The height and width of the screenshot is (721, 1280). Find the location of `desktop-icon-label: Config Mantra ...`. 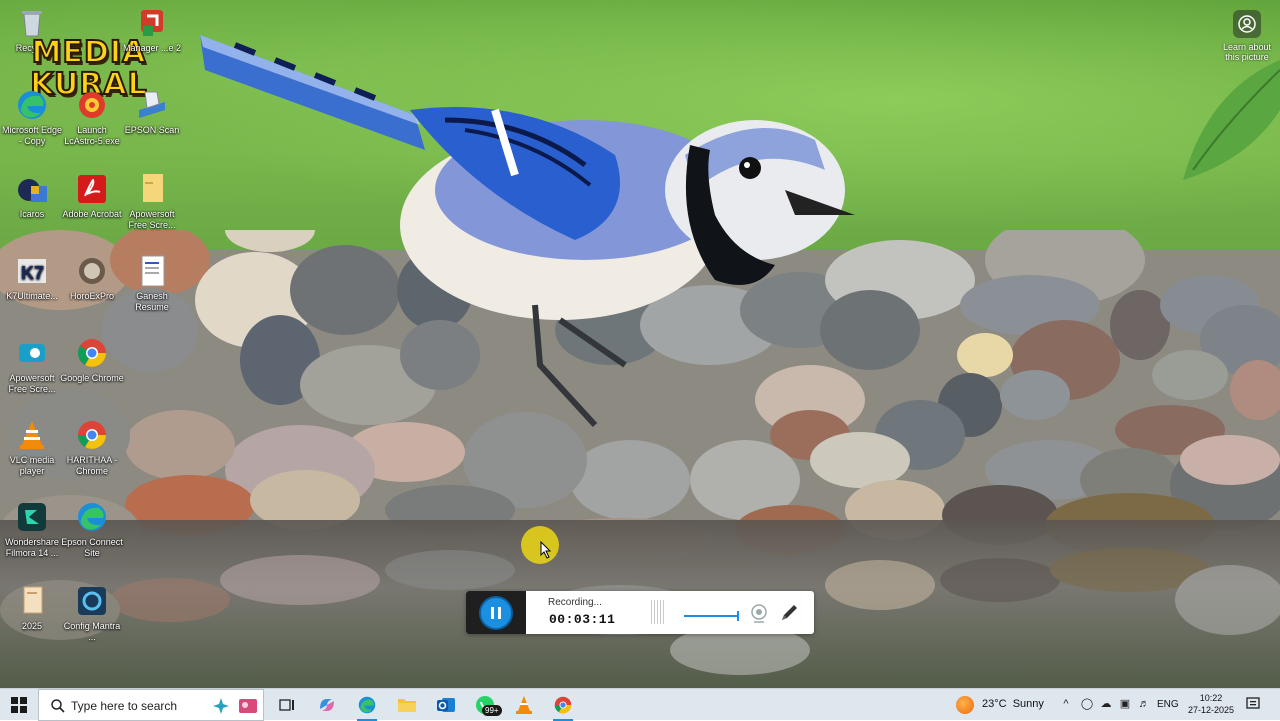

desktop-icon-label: Config Mantra ... is located at coordinates (92, 631).